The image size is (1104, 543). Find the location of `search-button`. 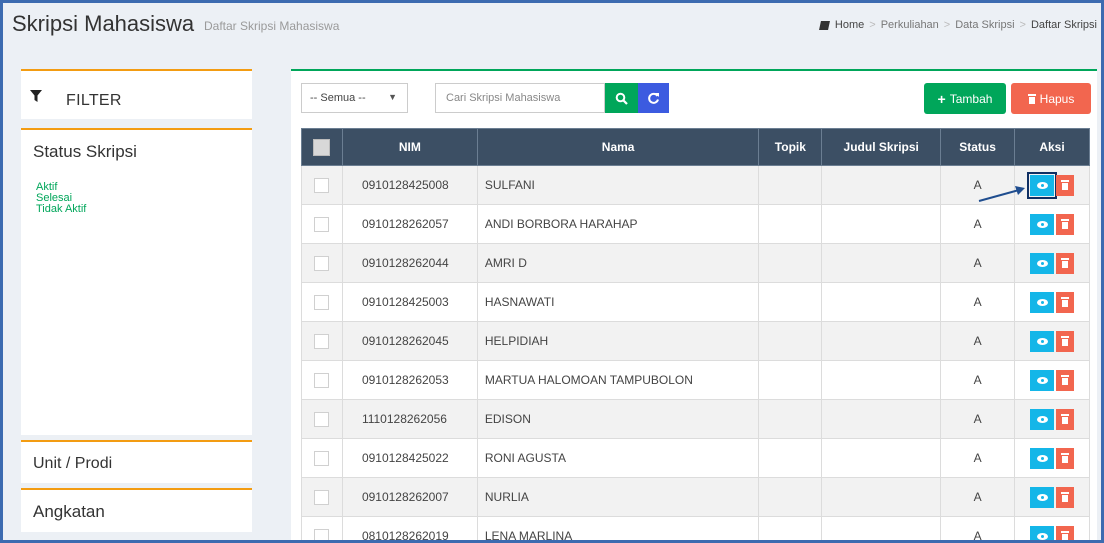

search-button is located at coordinates (621, 98).